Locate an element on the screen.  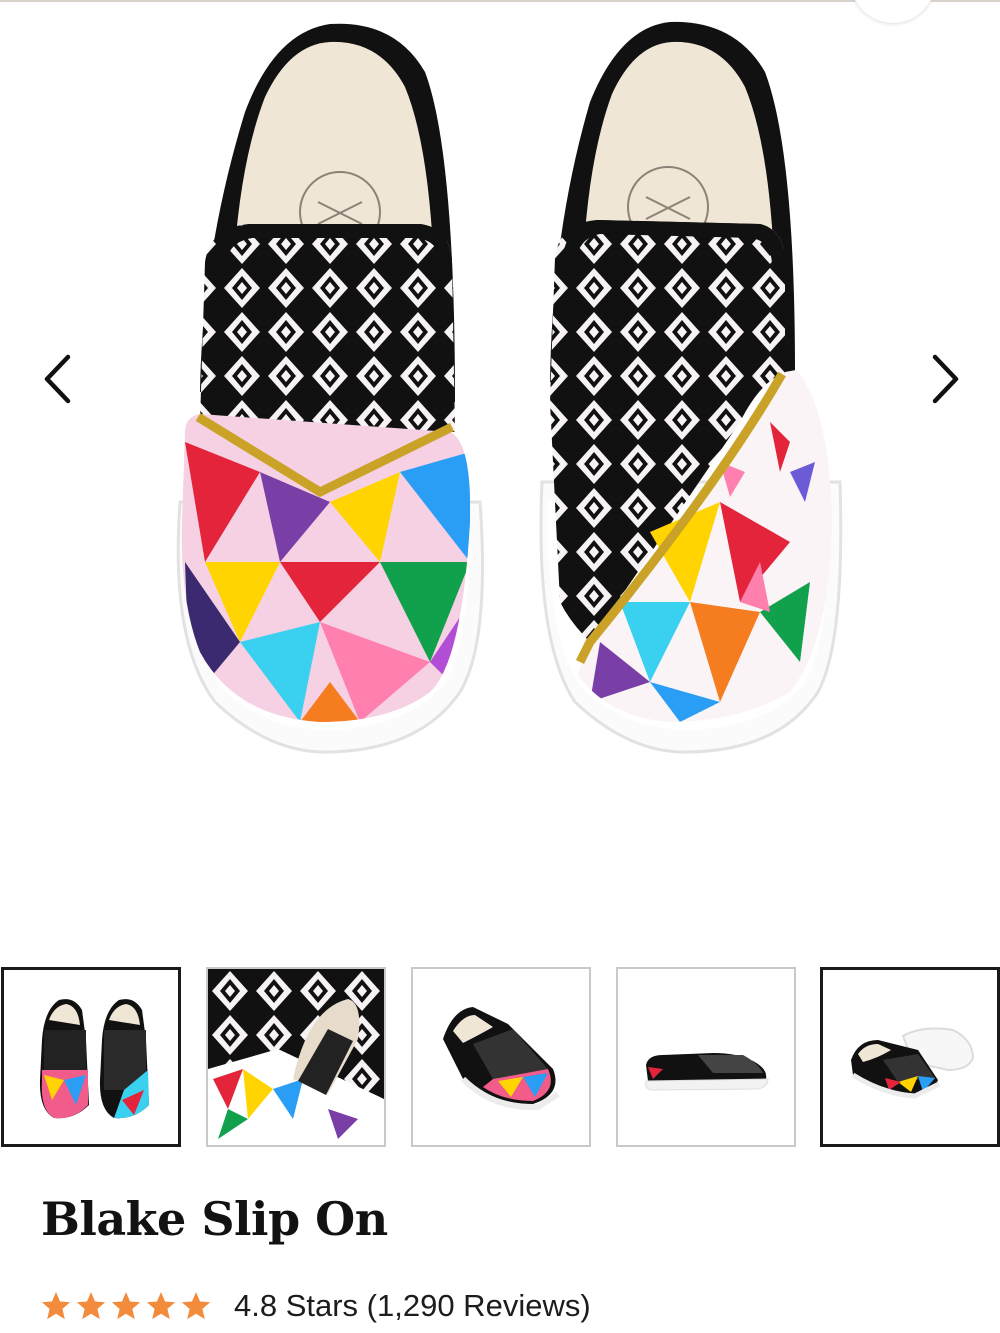
next-image-button is located at coordinates (946, 379).